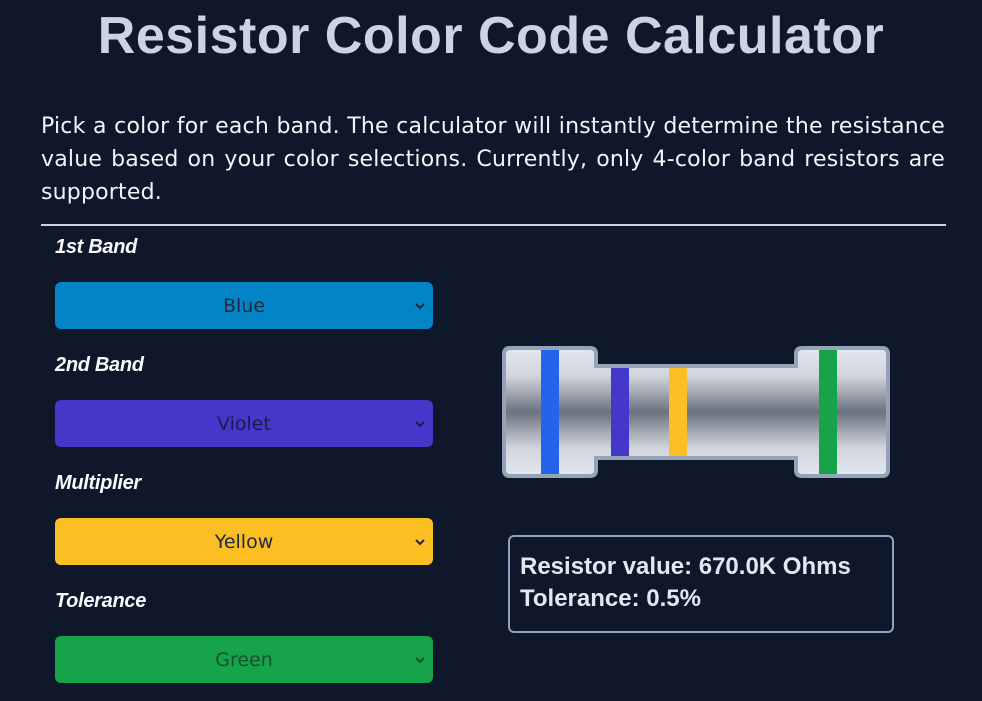  Describe the element at coordinates (493, 225) in the screenshot. I see `divider` at that location.